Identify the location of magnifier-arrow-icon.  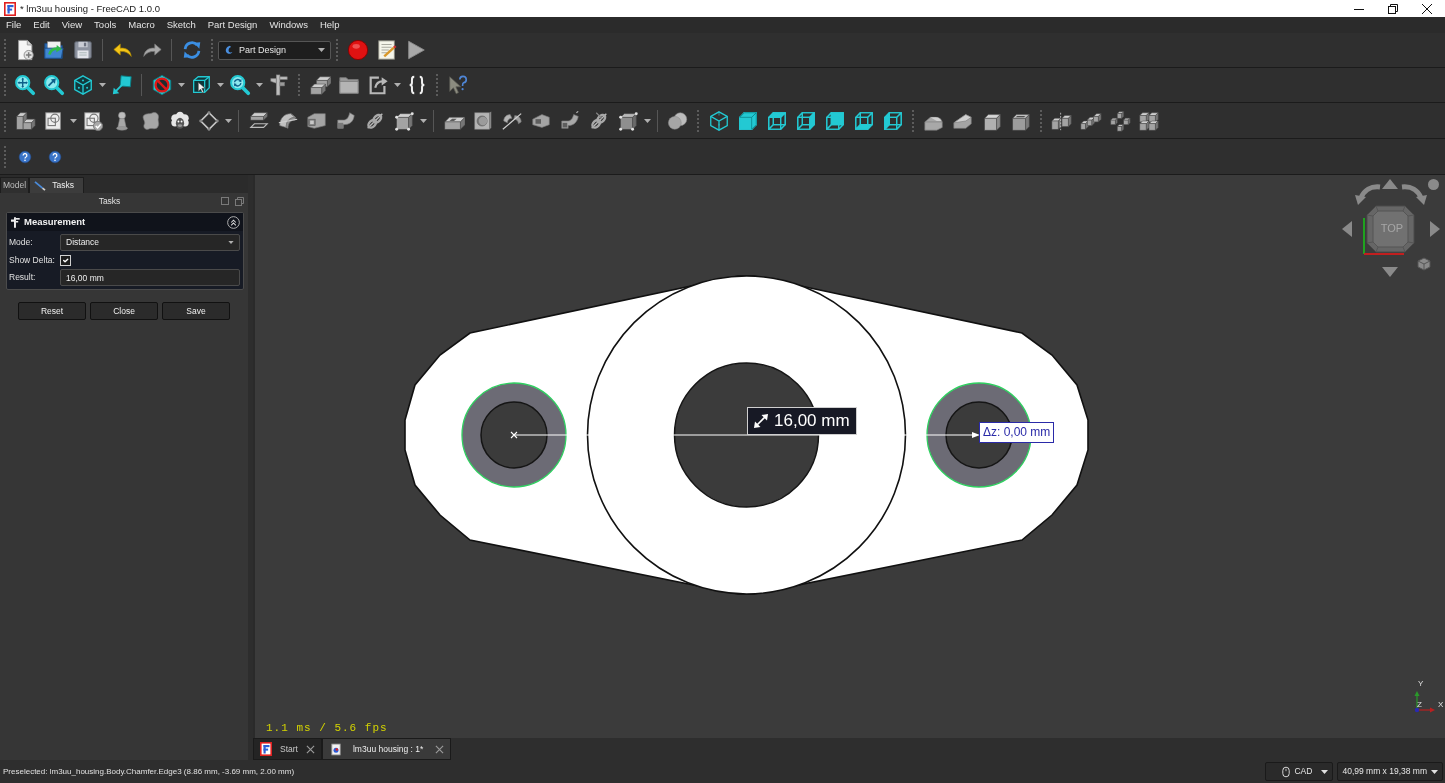
(53, 85).